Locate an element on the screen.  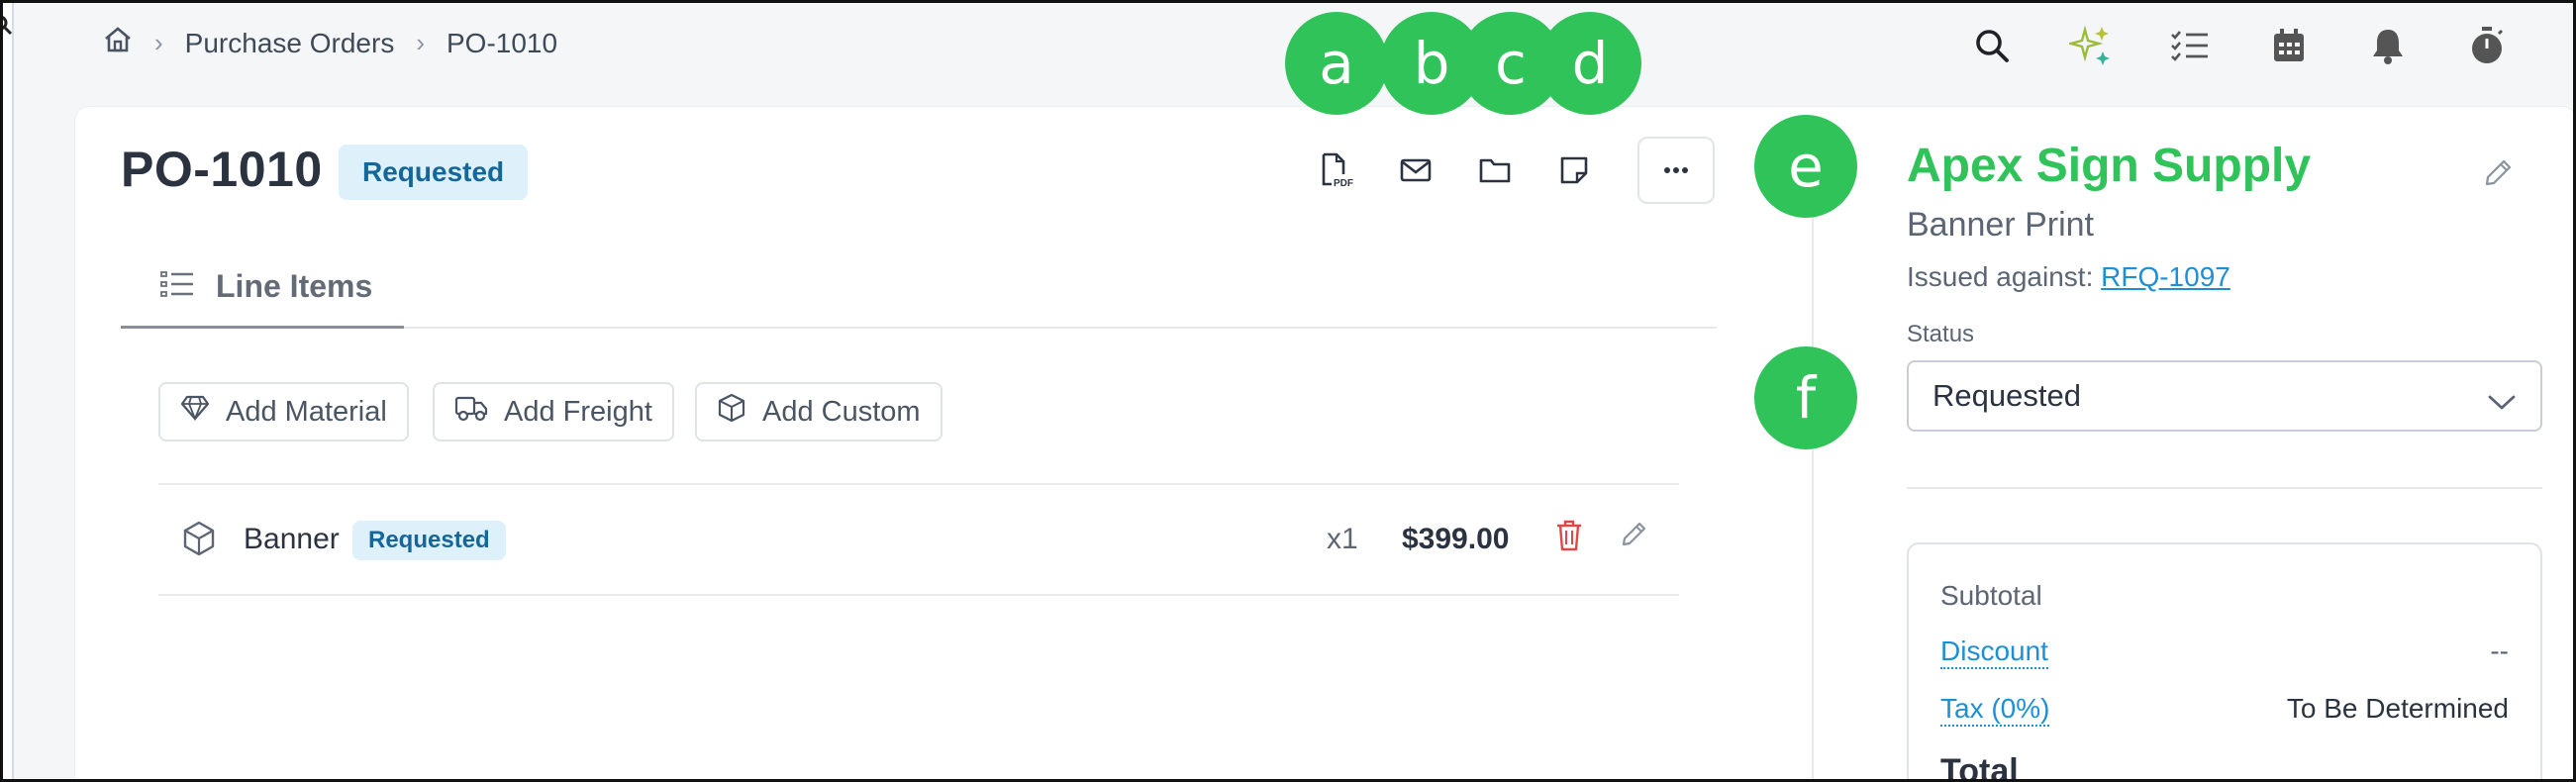
calendar-icon is located at coordinates (2288, 45).